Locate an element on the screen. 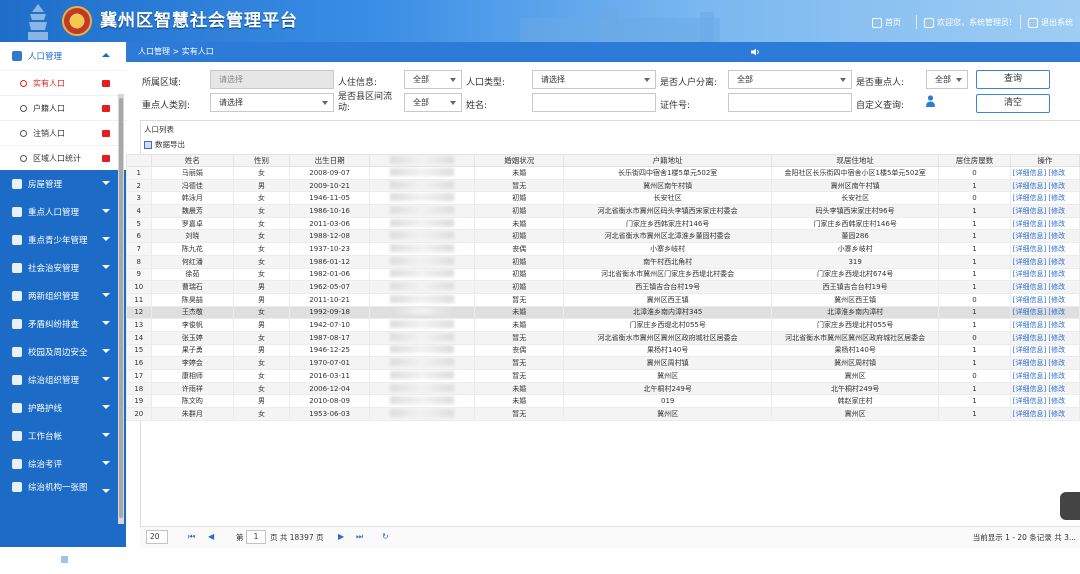 This screenshot has width=1080, height=574. sidebar-item-campus-safety: 校园及周边安全 is located at coordinates (63, 352).